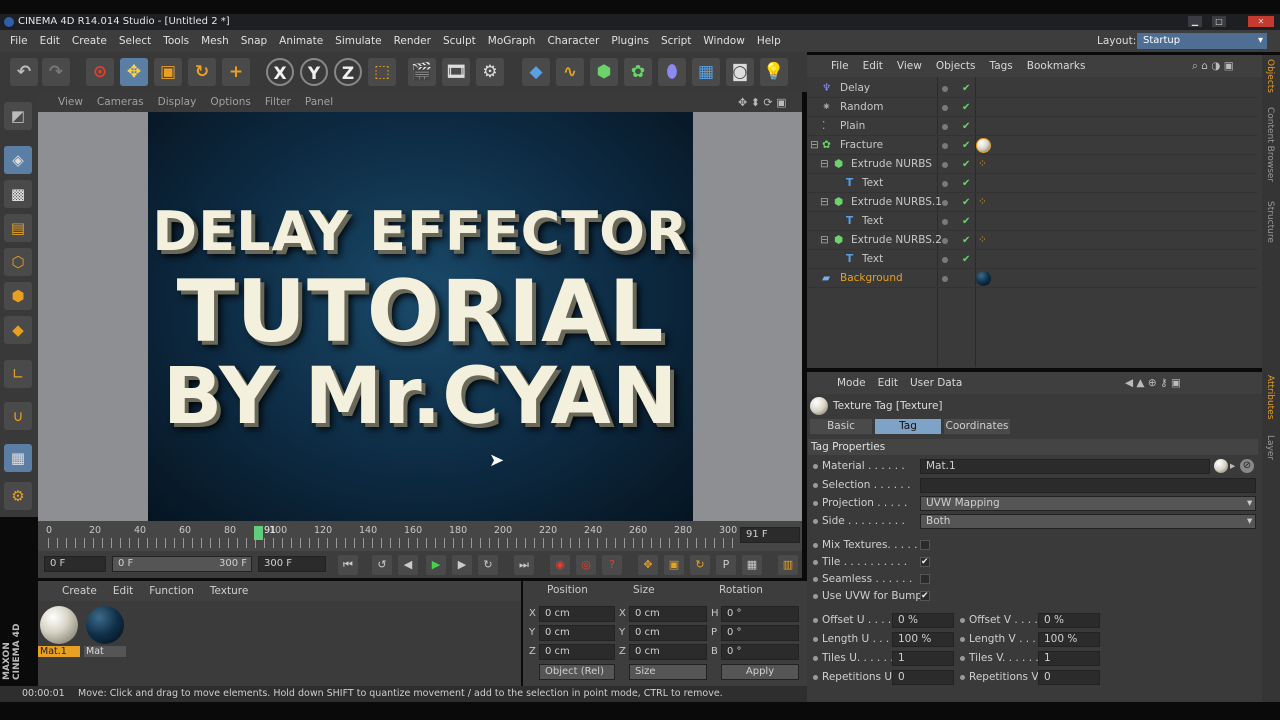 This screenshot has height=720, width=1280. What do you see at coordinates (674, 565) in the screenshot?
I see `key-scale-icon: ▣` at bounding box center [674, 565].